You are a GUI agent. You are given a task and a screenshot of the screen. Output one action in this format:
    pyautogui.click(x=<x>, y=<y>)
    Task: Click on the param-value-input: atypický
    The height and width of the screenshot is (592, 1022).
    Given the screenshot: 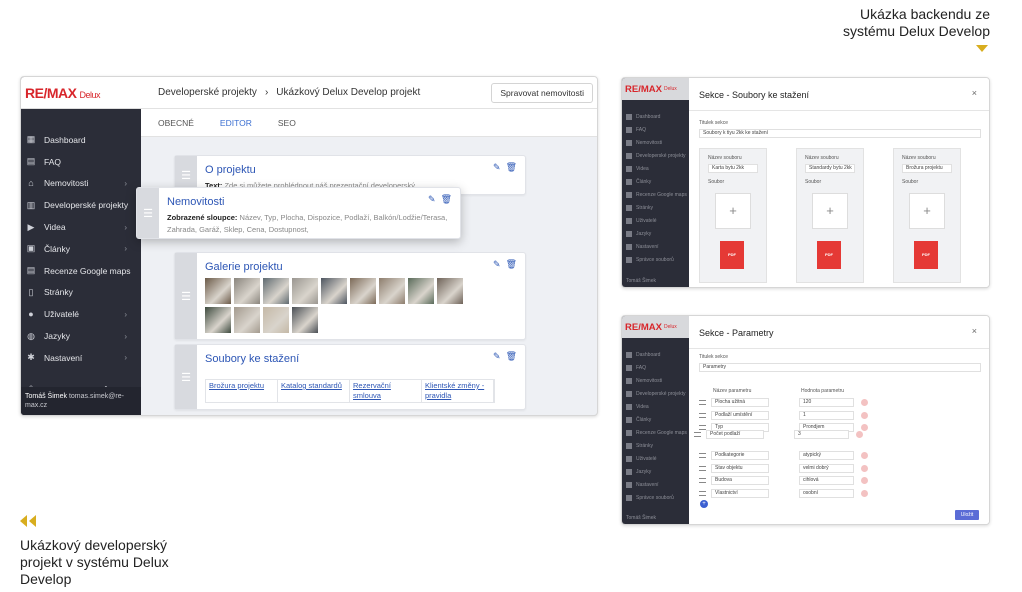 What is the action you would take?
    pyautogui.click(x=826, y=455)
    